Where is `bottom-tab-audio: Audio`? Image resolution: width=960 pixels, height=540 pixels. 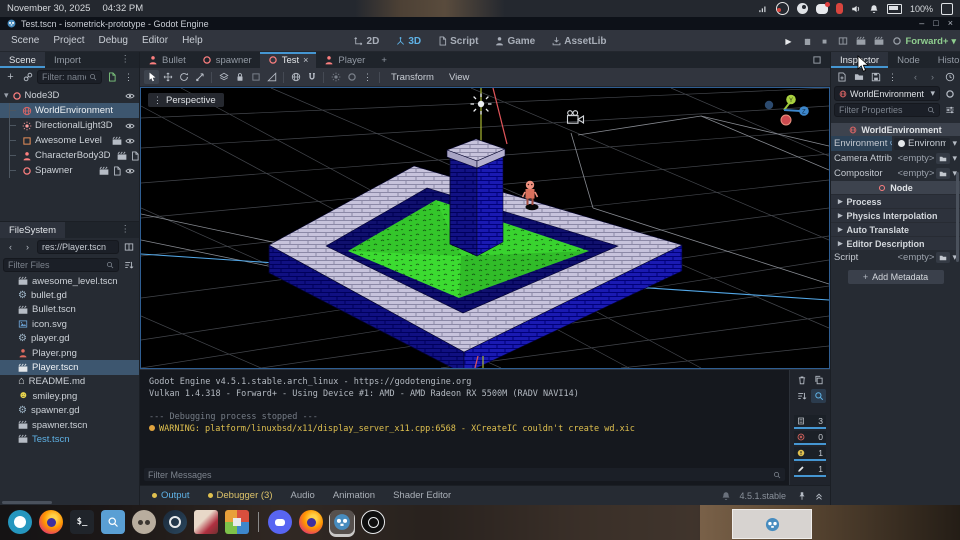 bottom-tab-audio: Audio is located at coordinates (303, 495).